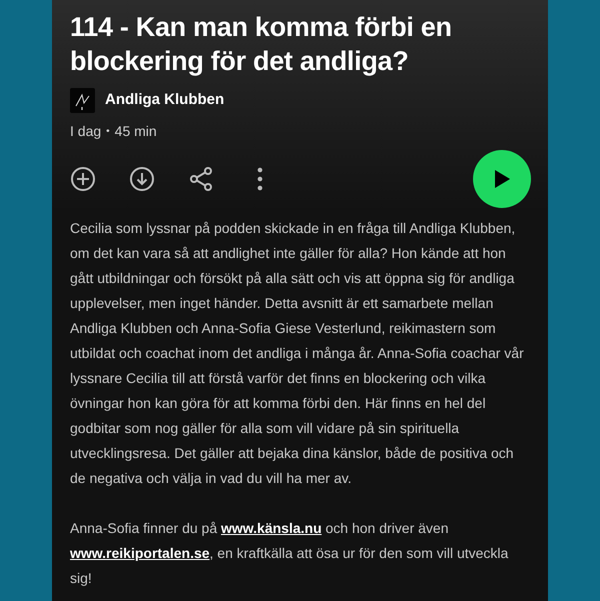  Describe the element at coordinates (502, 179) in the screenshot. I see `play-icon` at that location.